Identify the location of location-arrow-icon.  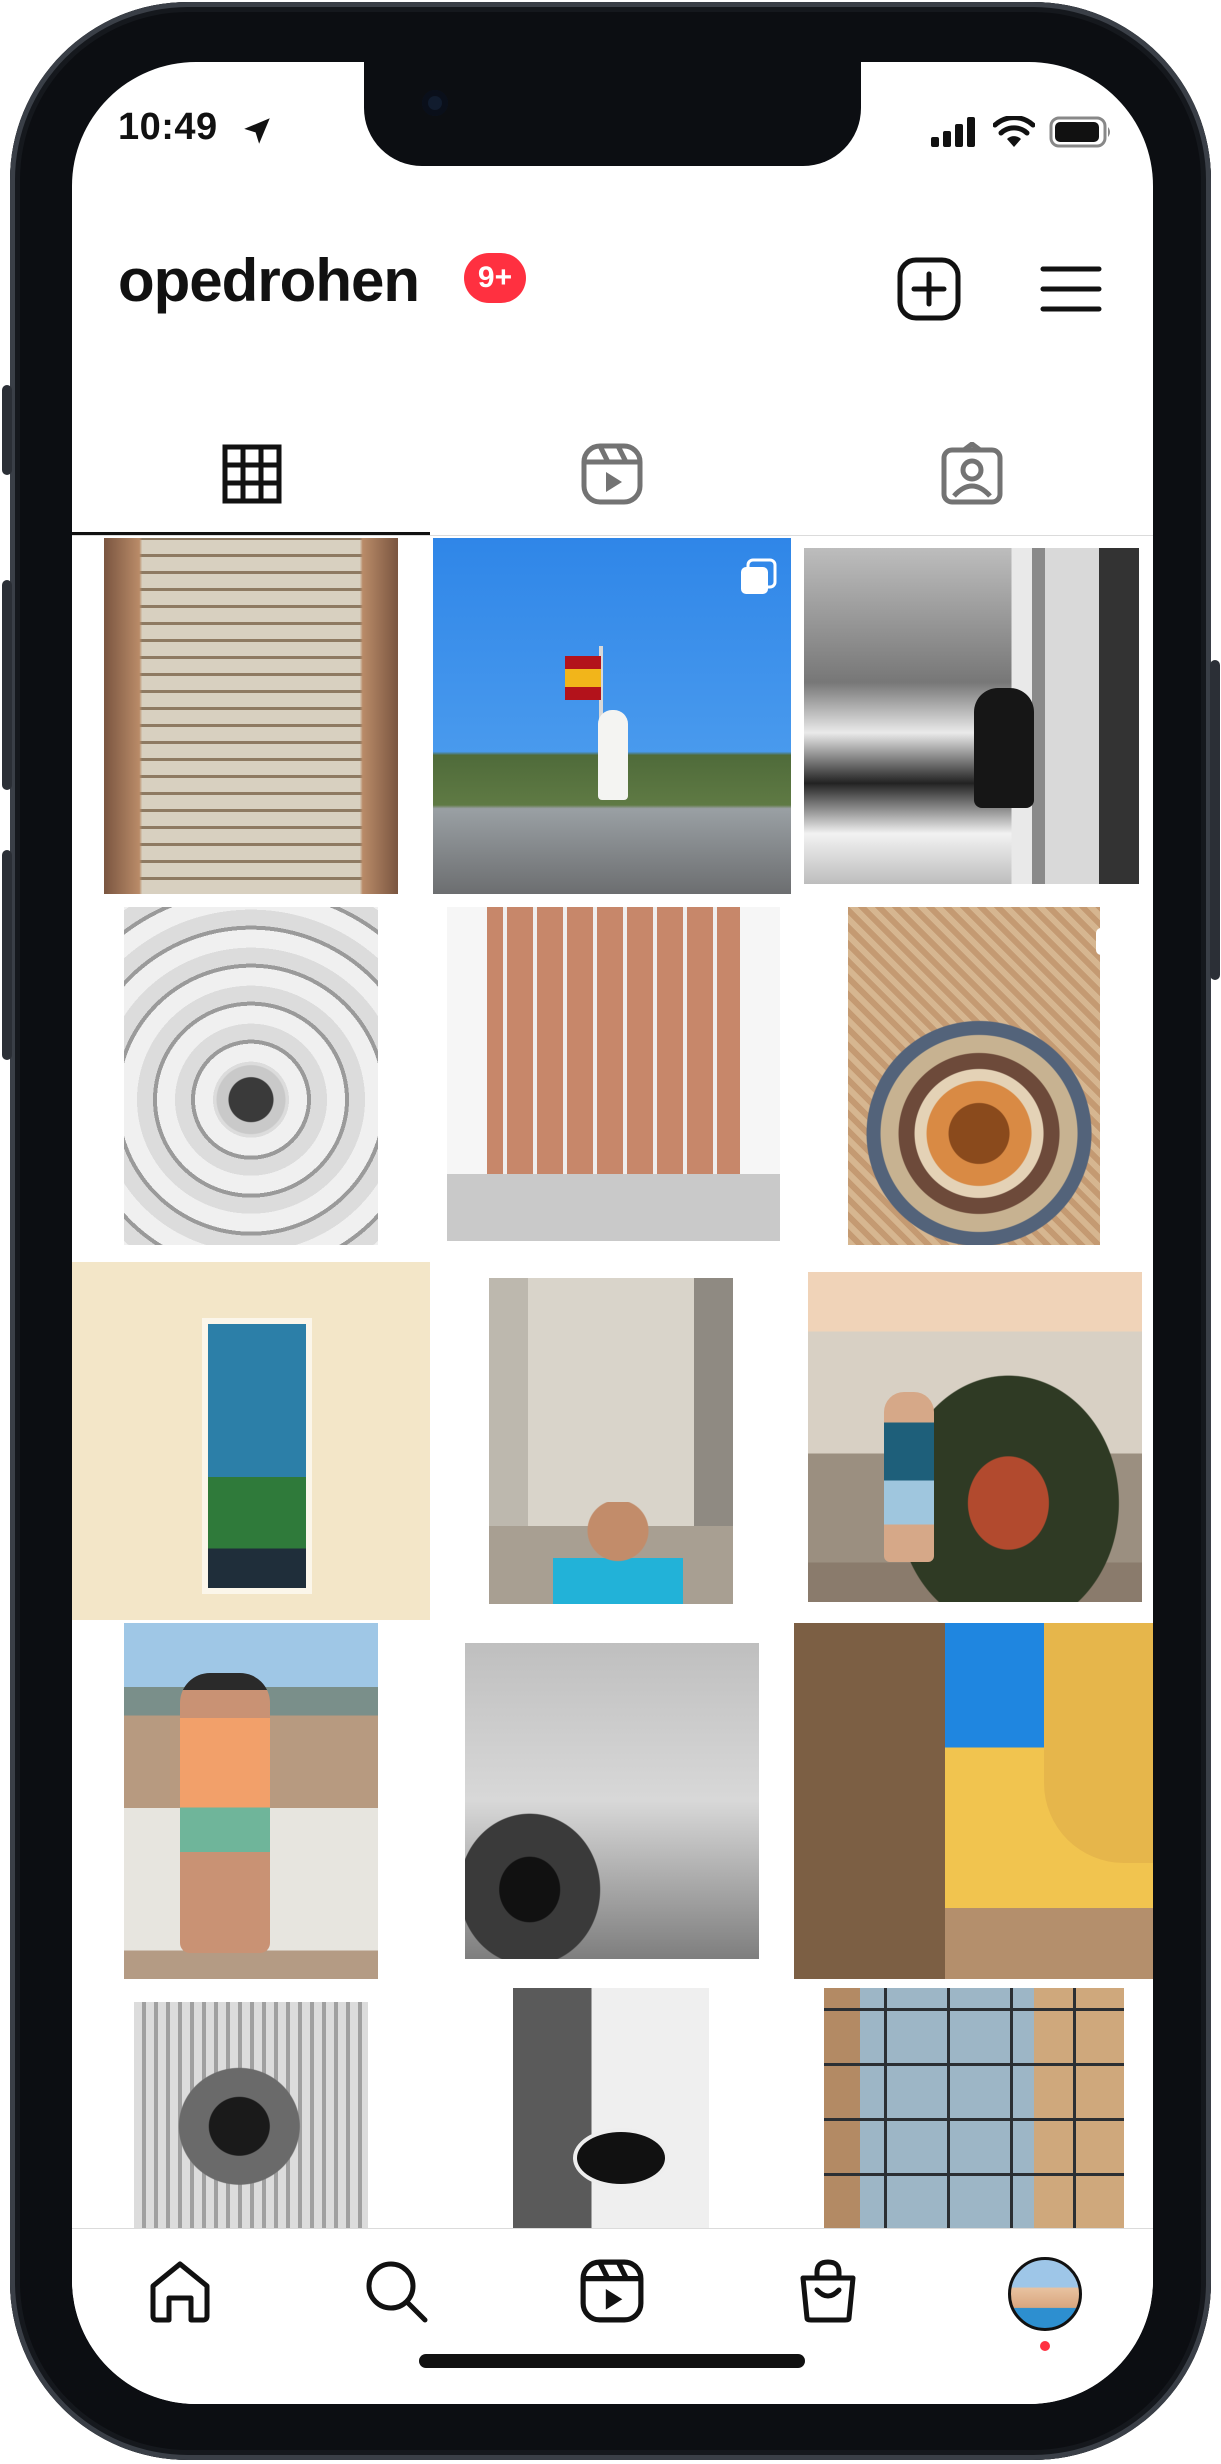
(257, 131).